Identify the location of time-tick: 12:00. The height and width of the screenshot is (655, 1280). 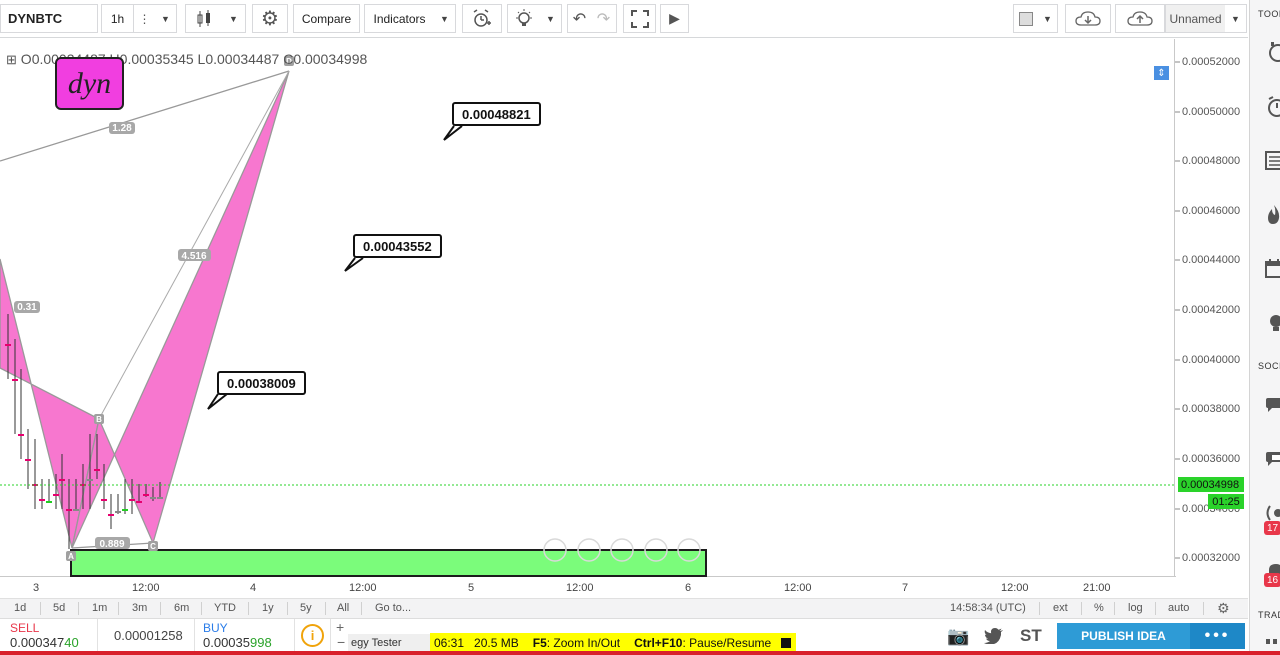
(1015, 588).